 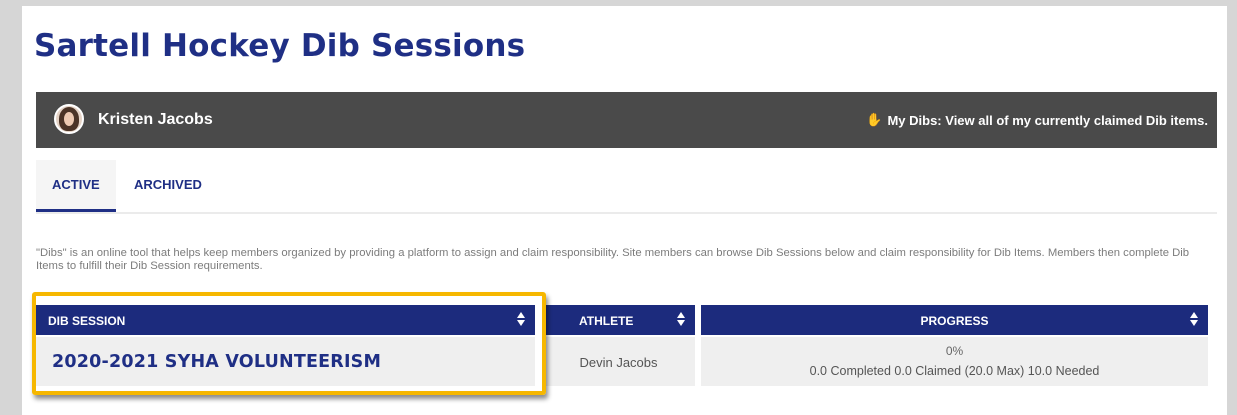 I want to click on table-row-session-cell: 2020-2021 SYHA VOLUNTEERISM, so click(x=285, y=361).